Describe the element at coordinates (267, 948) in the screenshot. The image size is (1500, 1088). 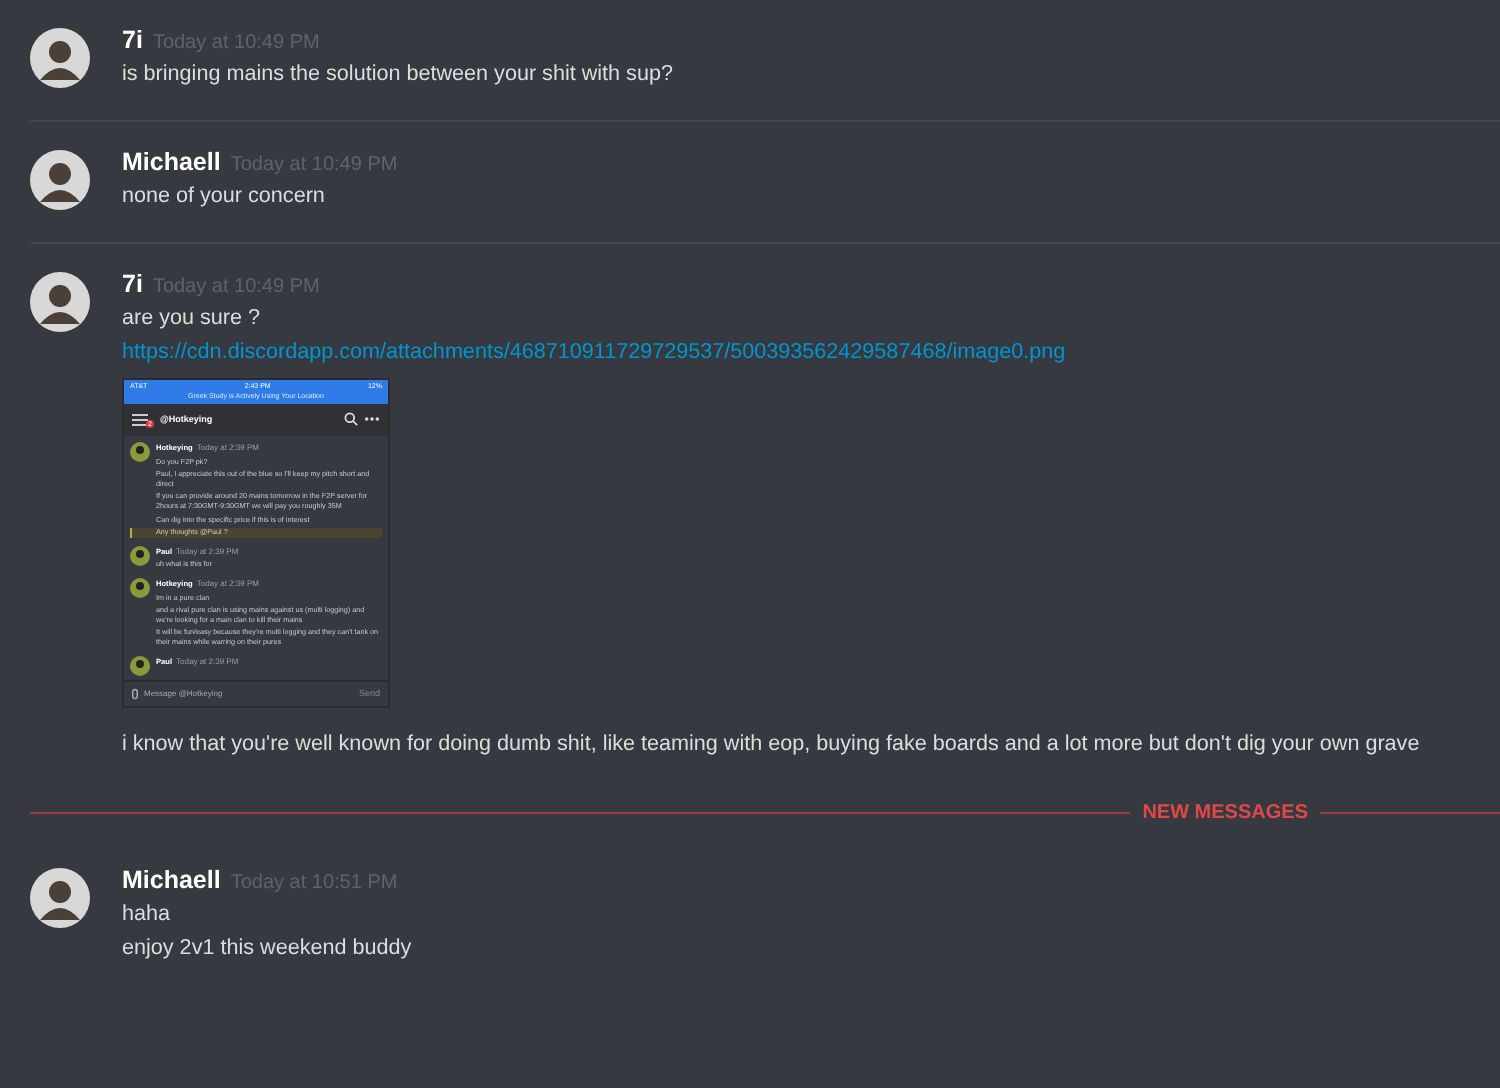
I see `message-text: enjoy 2v1 this weekend buddy` at that location.